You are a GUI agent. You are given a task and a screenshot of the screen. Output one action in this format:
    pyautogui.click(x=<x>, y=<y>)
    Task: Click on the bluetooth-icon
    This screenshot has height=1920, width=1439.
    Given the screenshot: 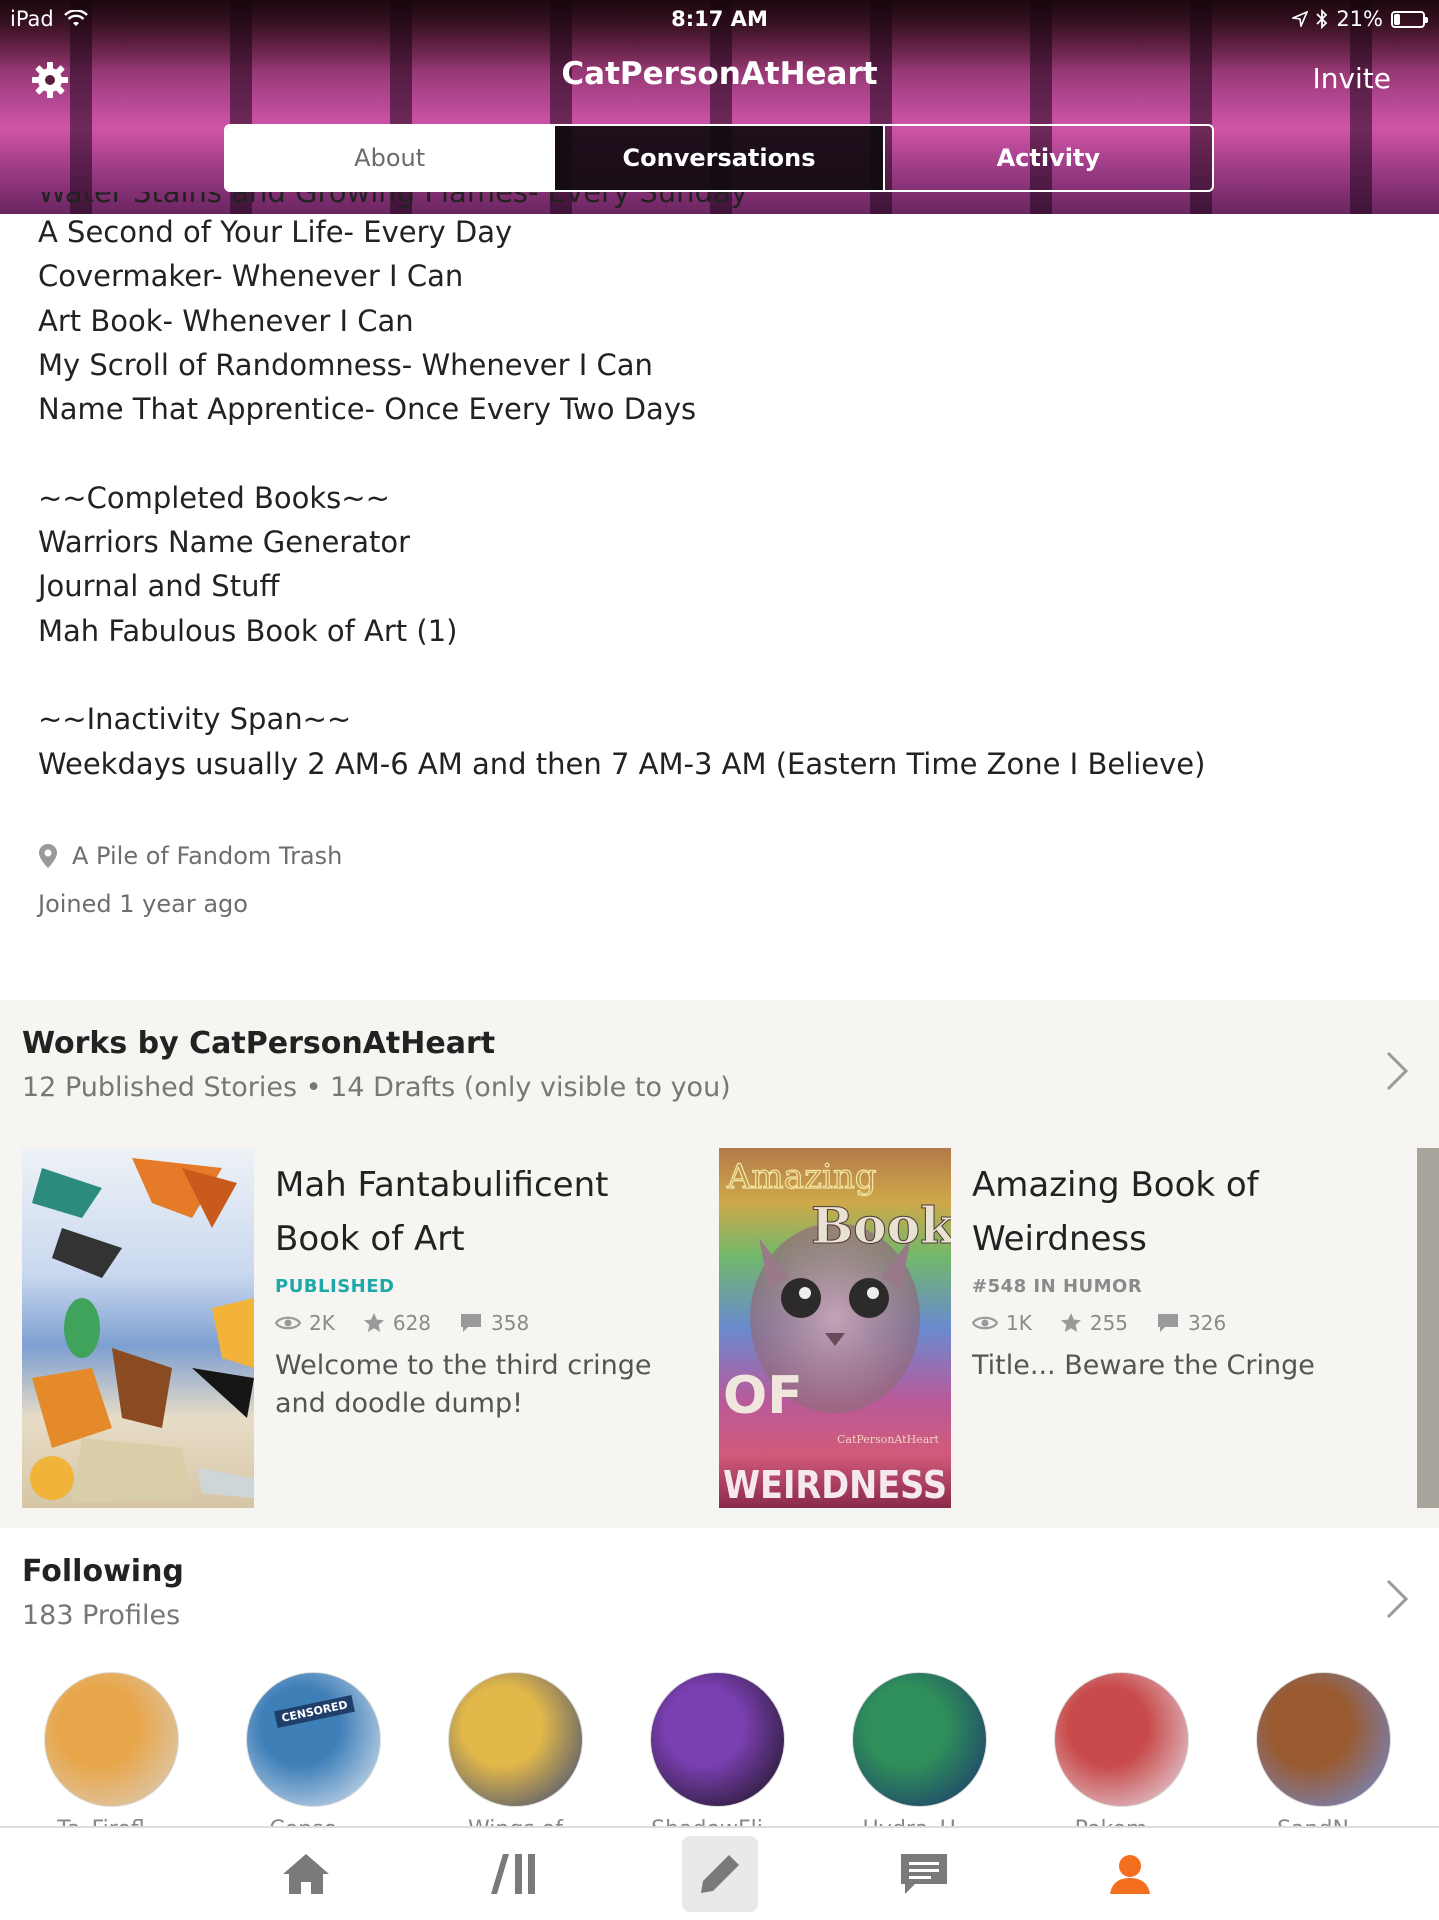 What is the action you would take?
    pyautogui.click(x=1322, y=19)
    